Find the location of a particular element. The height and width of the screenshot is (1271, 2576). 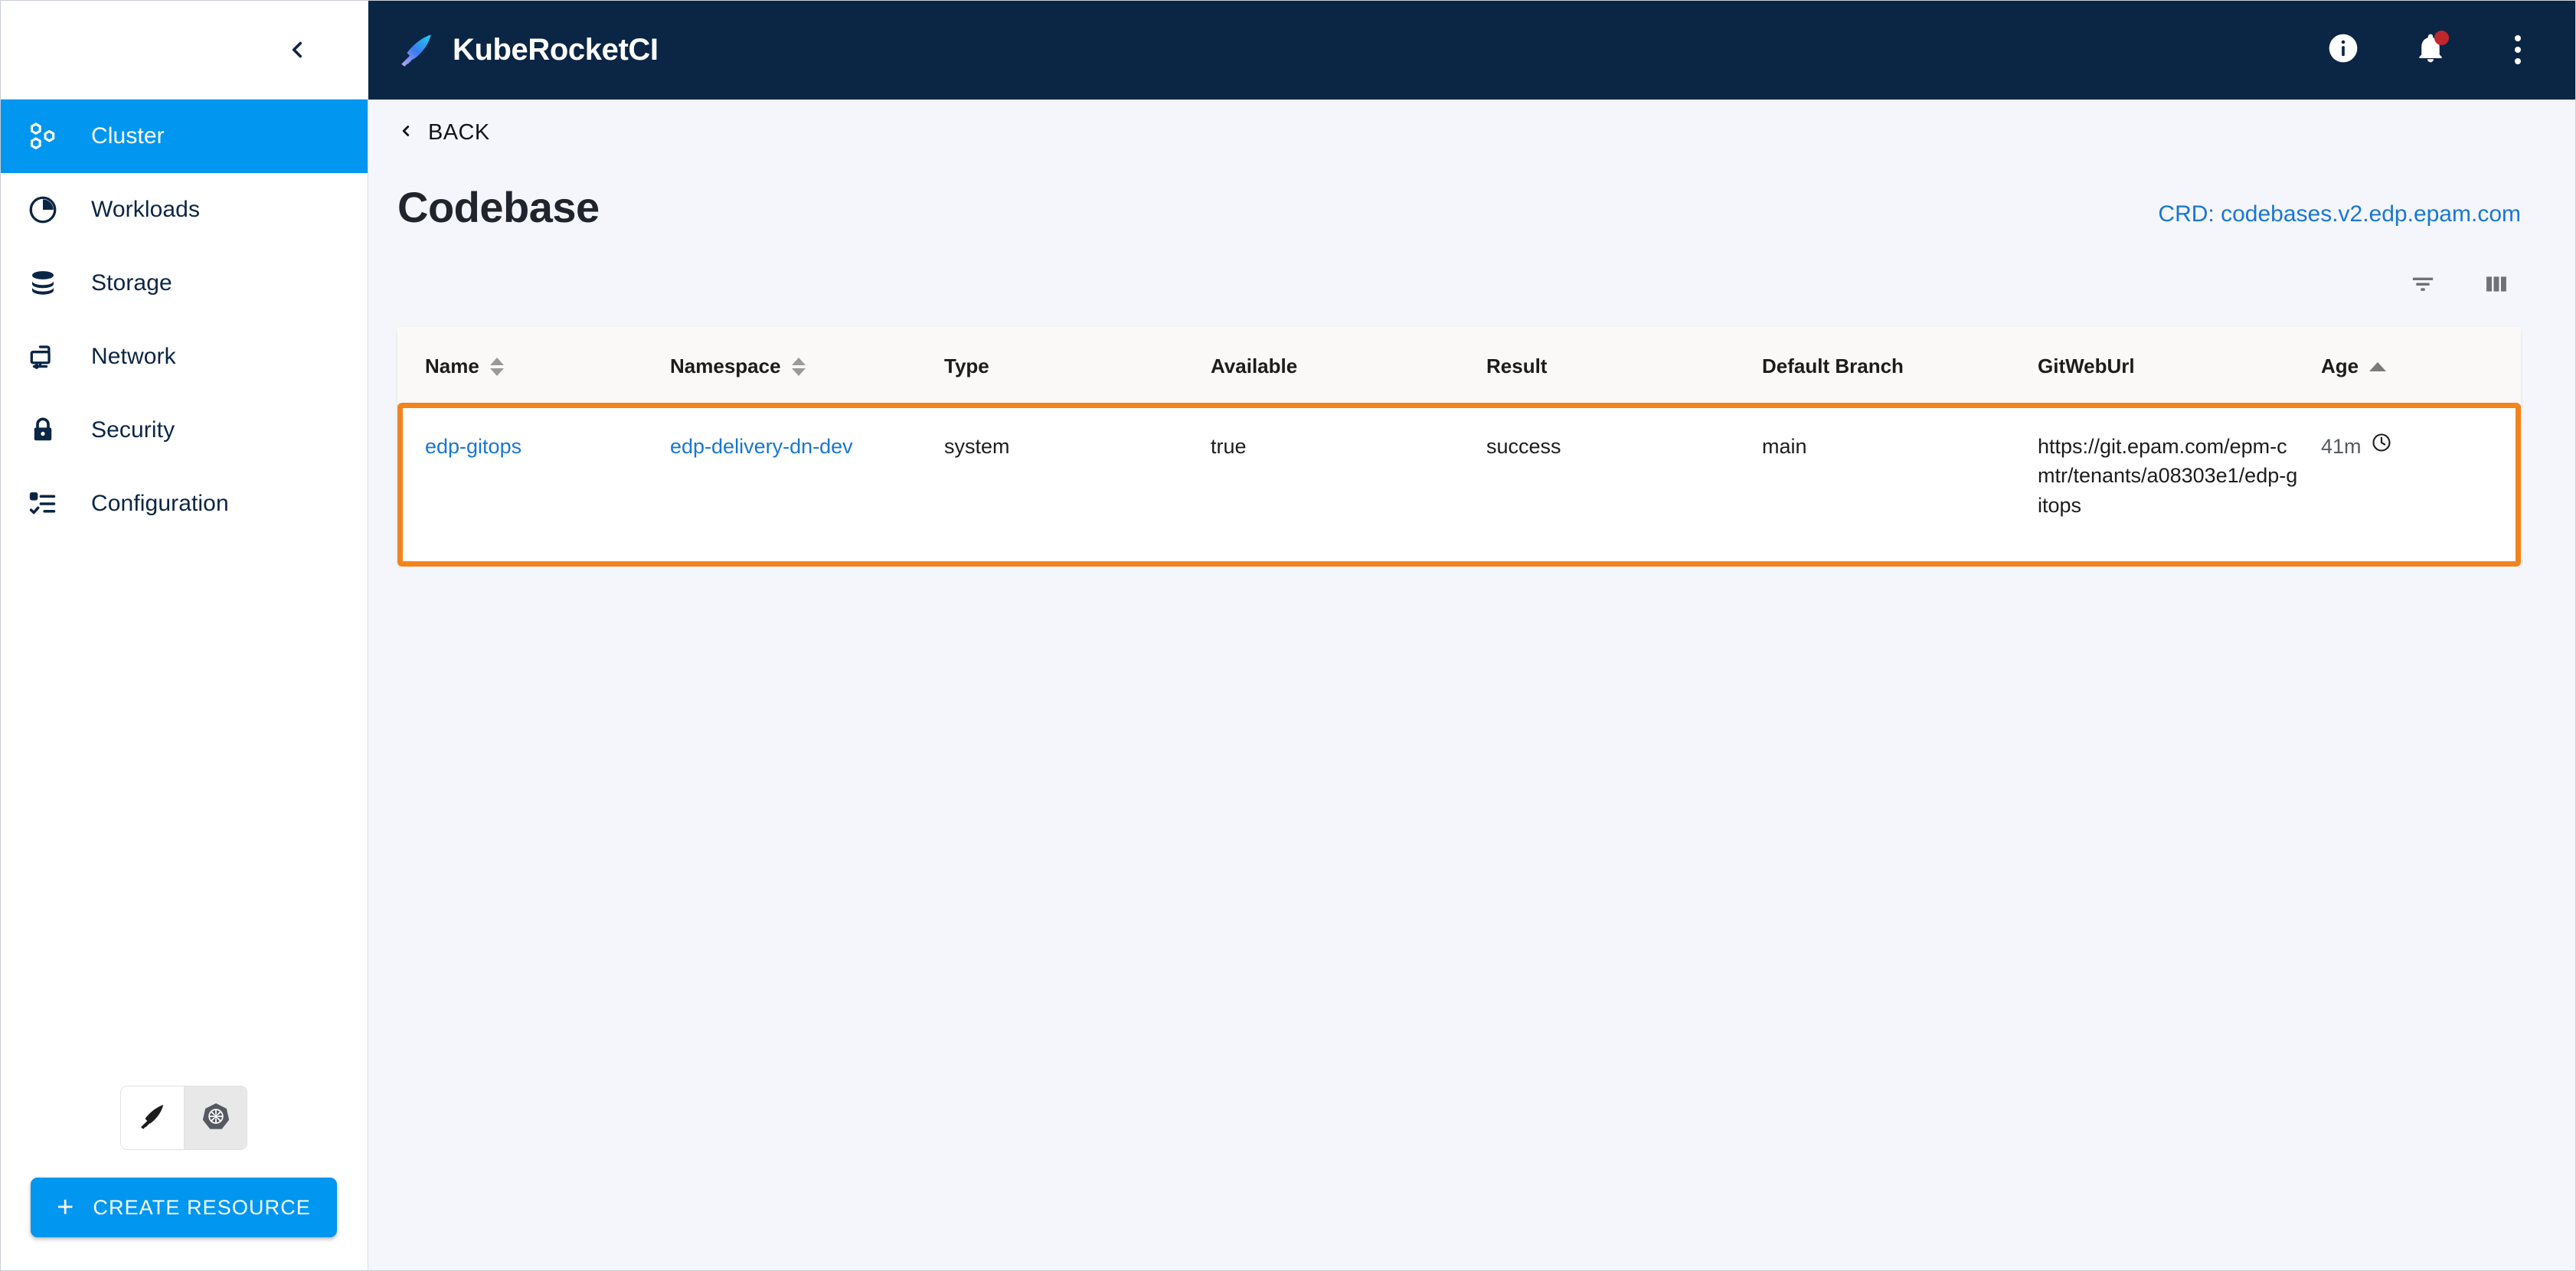

sidebar-item-workloads: Workloads is located at coordinates (184, 210).